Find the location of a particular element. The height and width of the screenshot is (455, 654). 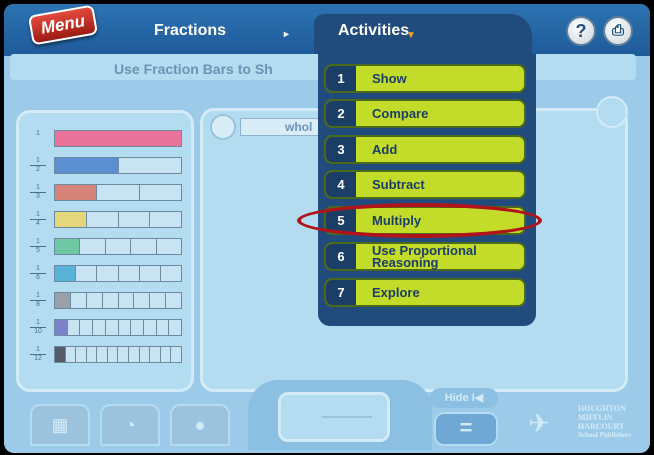

fraction-bar-line is located at coordinates (347, 417).